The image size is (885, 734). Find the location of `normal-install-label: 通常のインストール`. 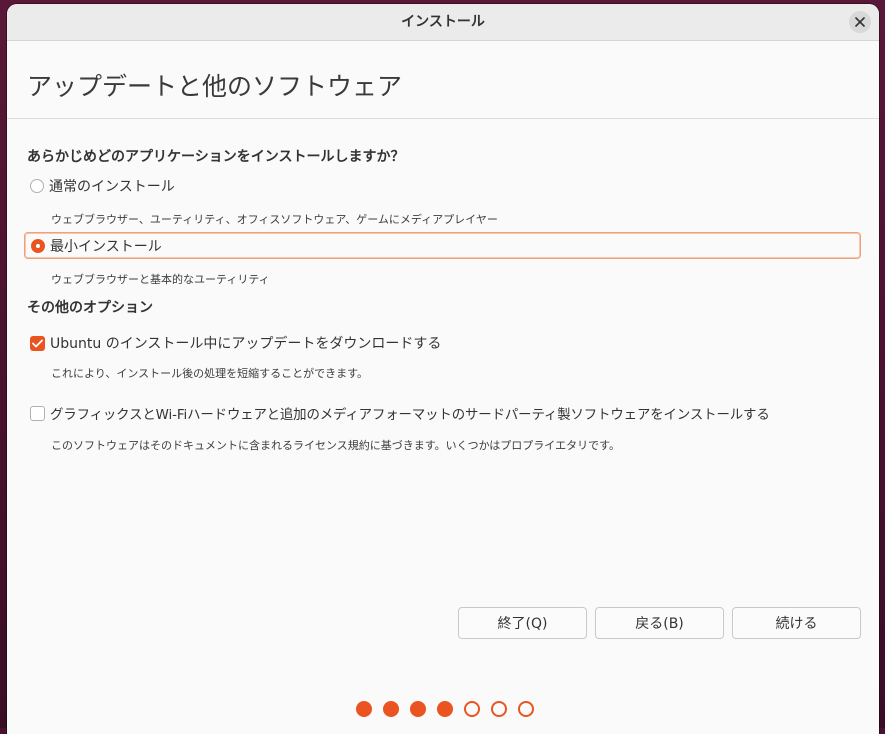

normal-install-label: 通常のインストール is located at coordinates (112, 187).